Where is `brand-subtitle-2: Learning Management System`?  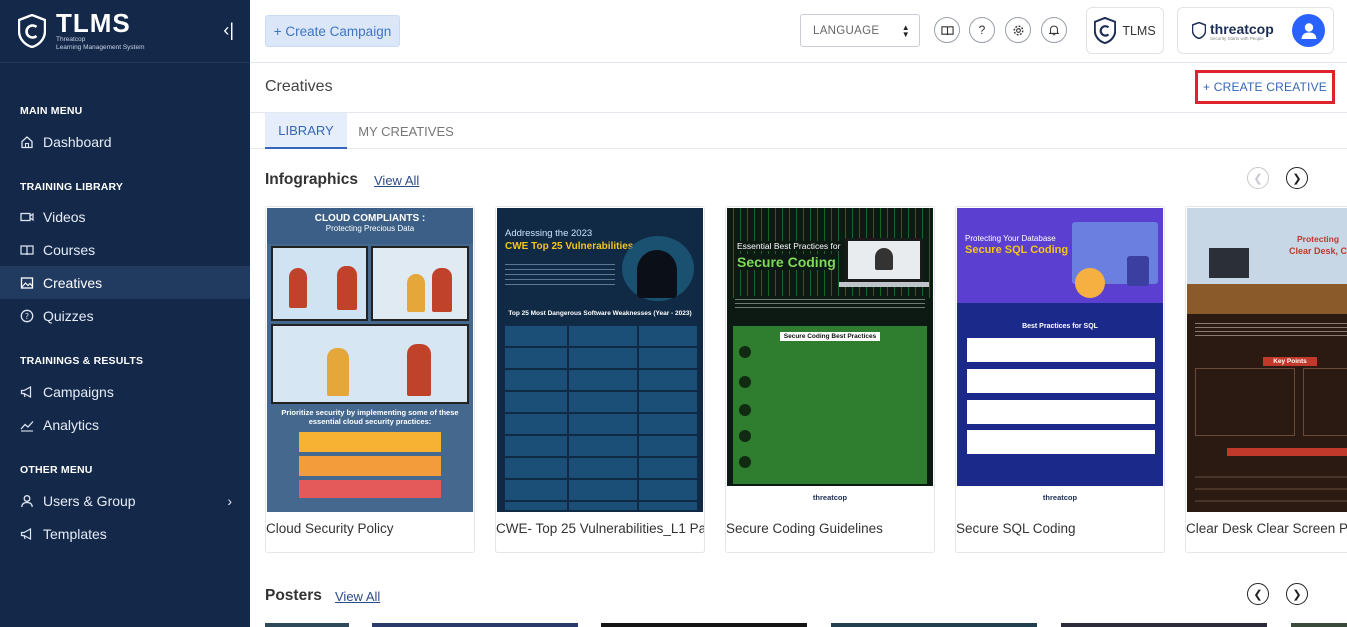 brand-subtitle-2: Learning Management System is located at coordinates (100, 47).